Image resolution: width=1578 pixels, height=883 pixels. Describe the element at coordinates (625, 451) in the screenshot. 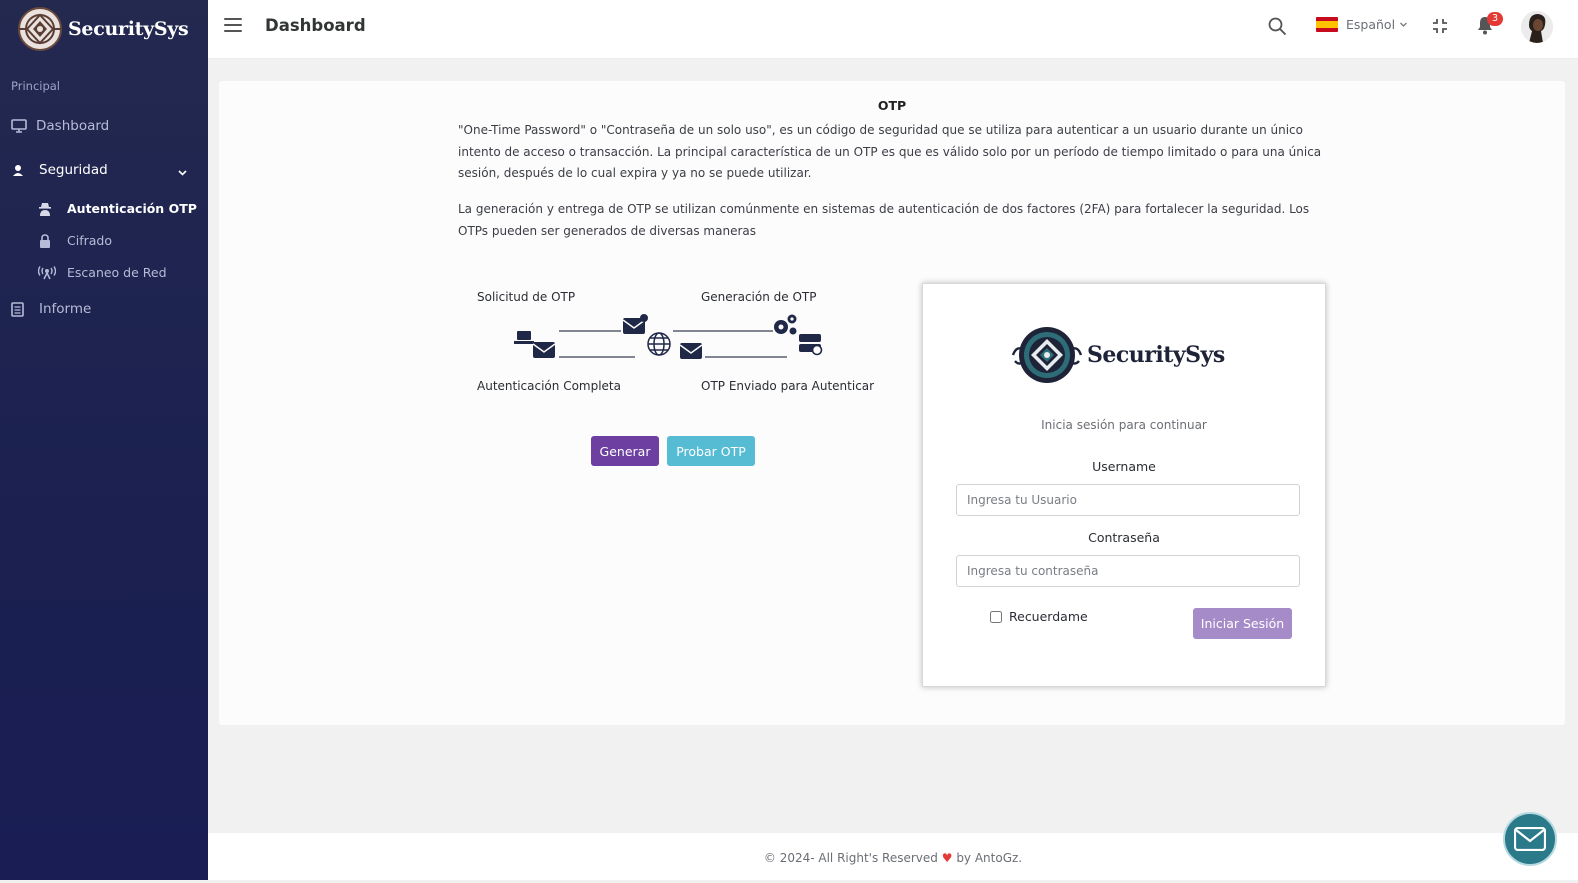

I see `generate-otp-button: Generar` at that location.